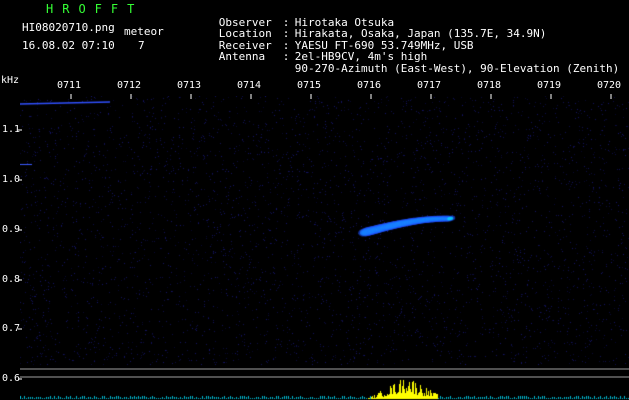  What do you see at coordinates (249, 85) in the screenshot?
I see `time-tick-label: 0714` at bounding box center [249, 85].